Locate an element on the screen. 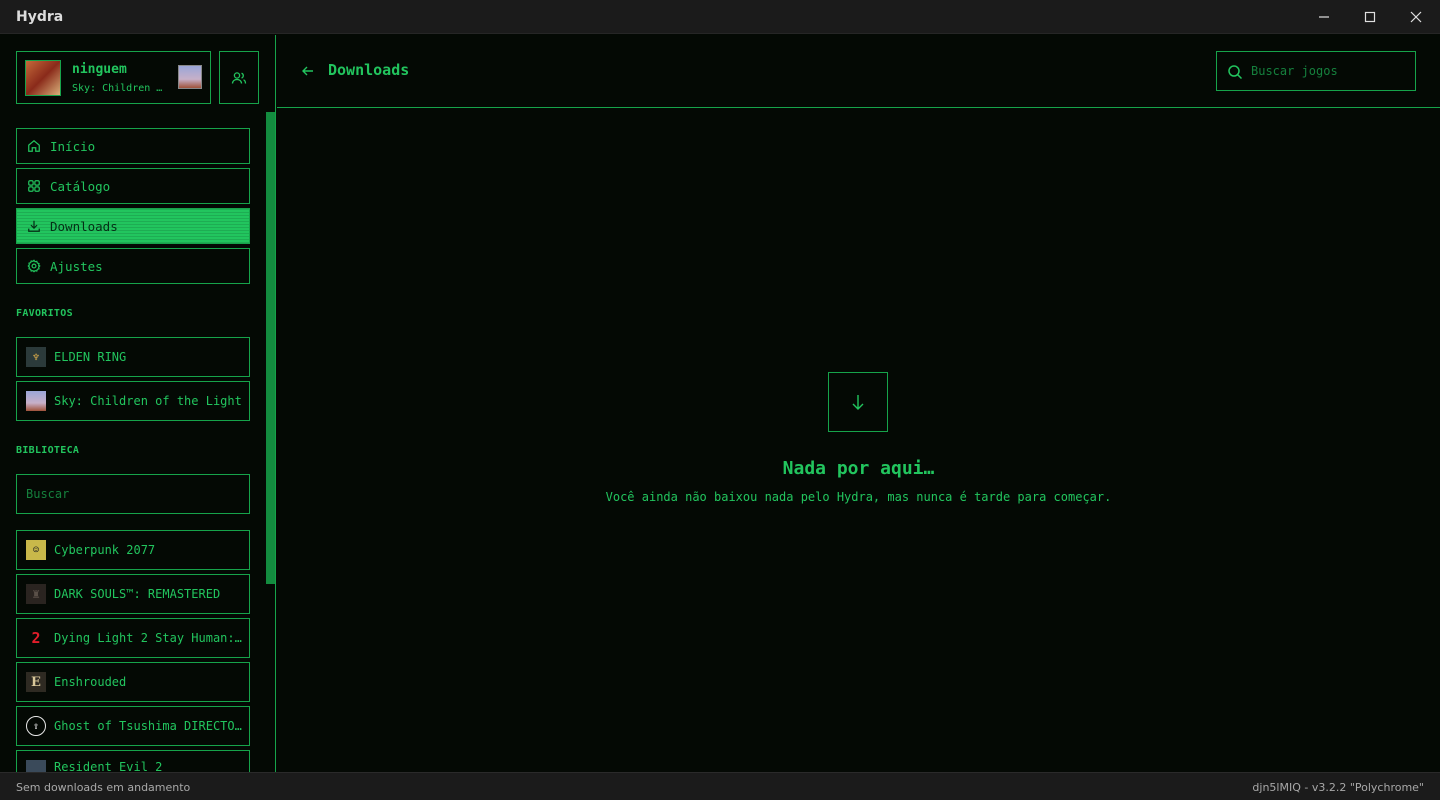  elden-ring-game-icon: ♆ is located at coordinates (36, 357).